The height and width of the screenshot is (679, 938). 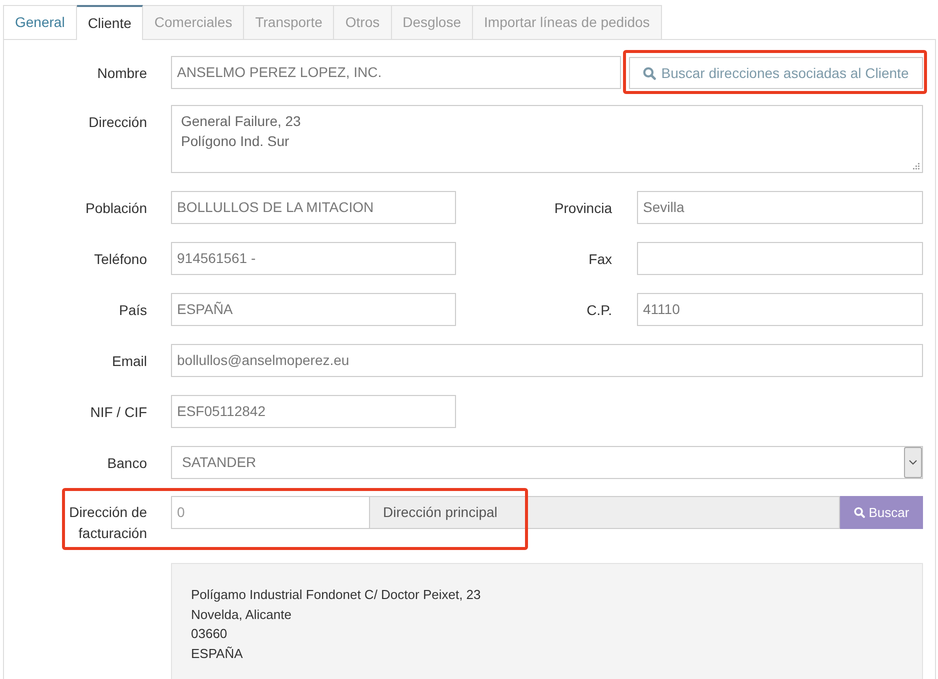 I want to click on input-field: BOLLULLOS DE LA MITACION, so click(x=313, y=207).